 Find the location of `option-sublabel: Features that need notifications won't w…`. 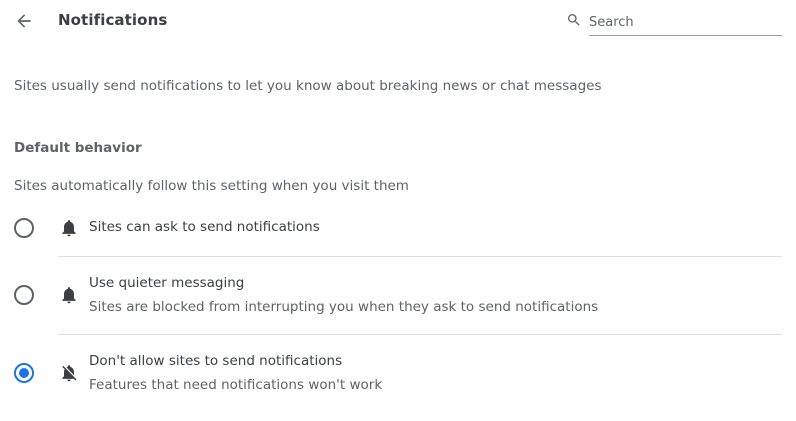

option-sublabel: Features that need notifications won't w… is located at coordinates (236, 385).